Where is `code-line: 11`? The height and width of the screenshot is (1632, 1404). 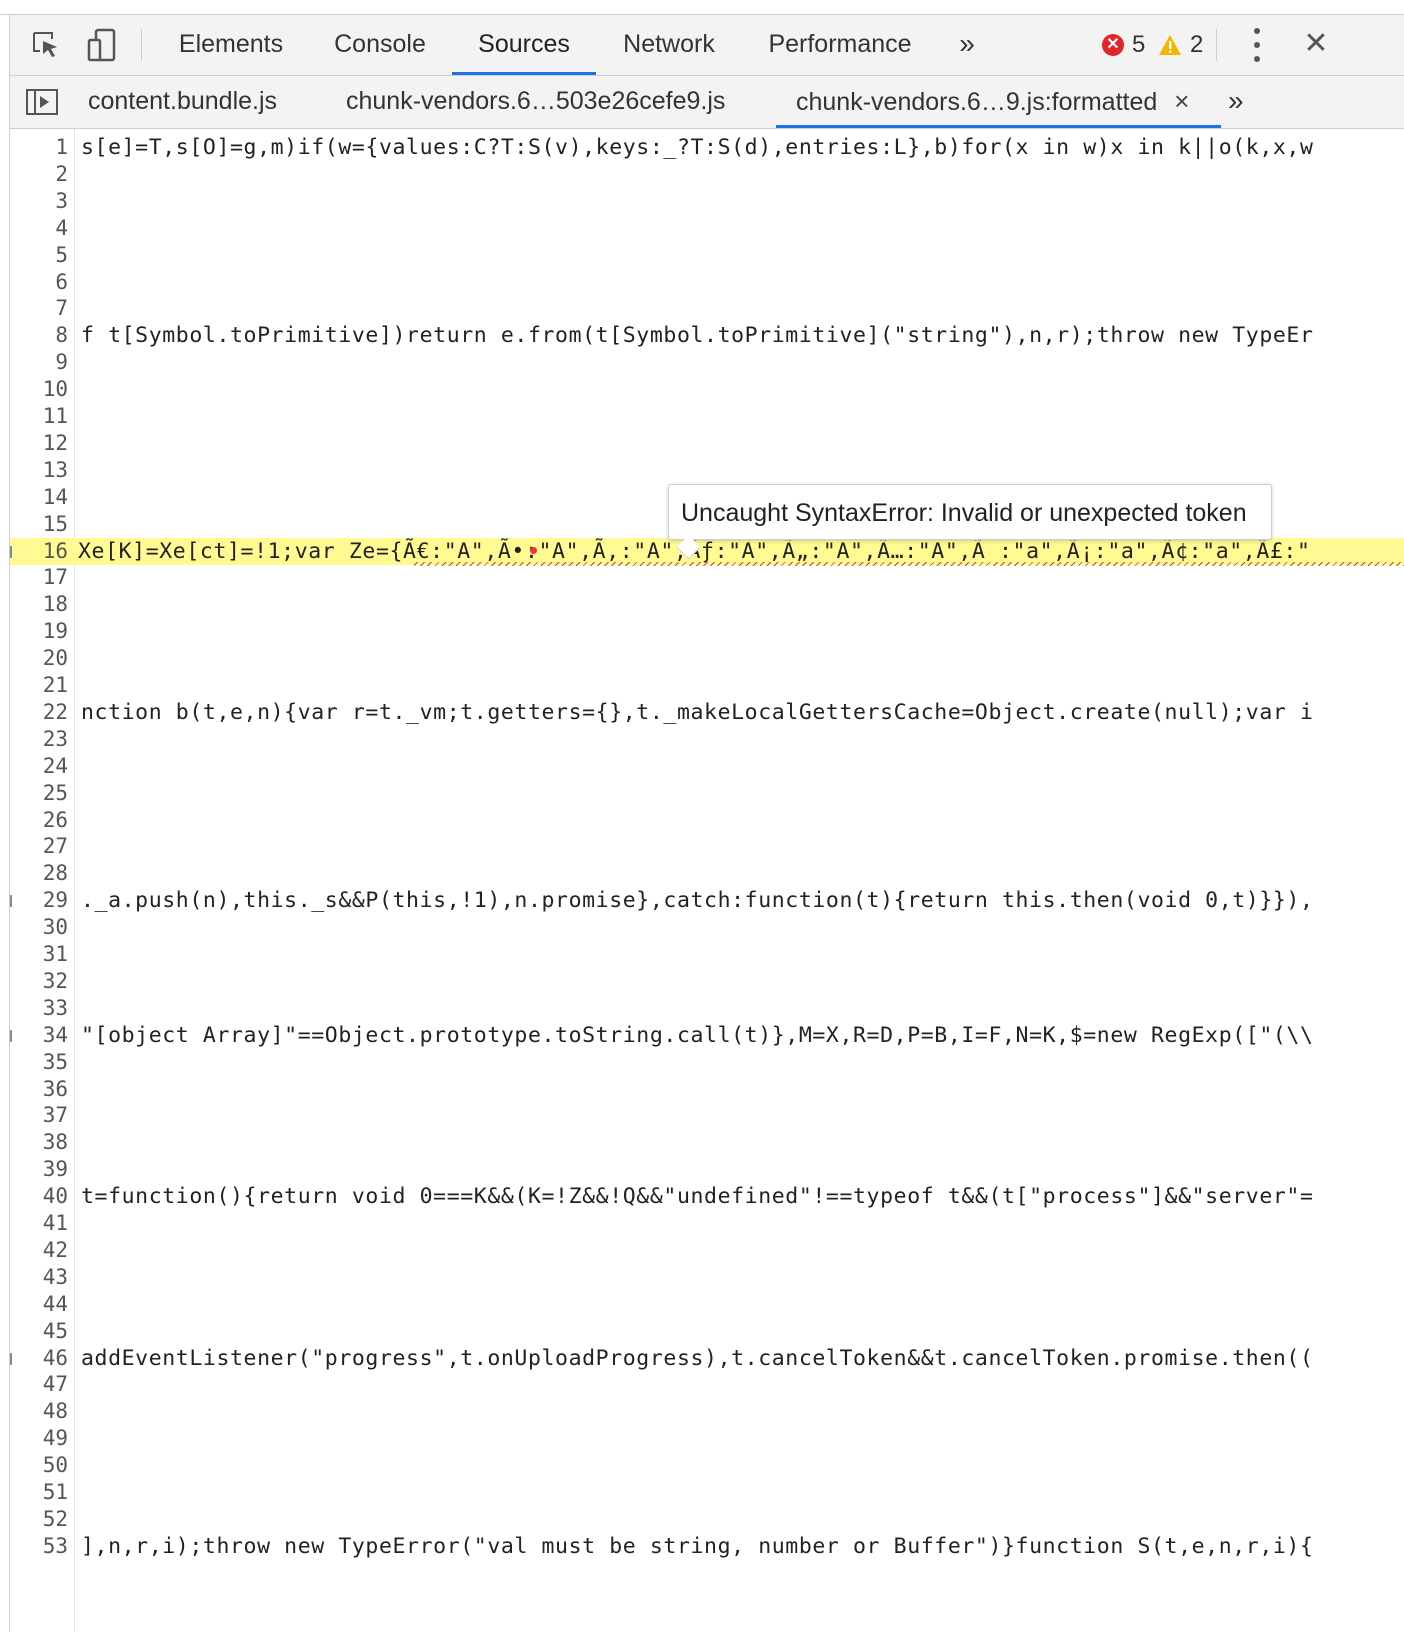
code-line: 11 is located at coordinates (707, 416).